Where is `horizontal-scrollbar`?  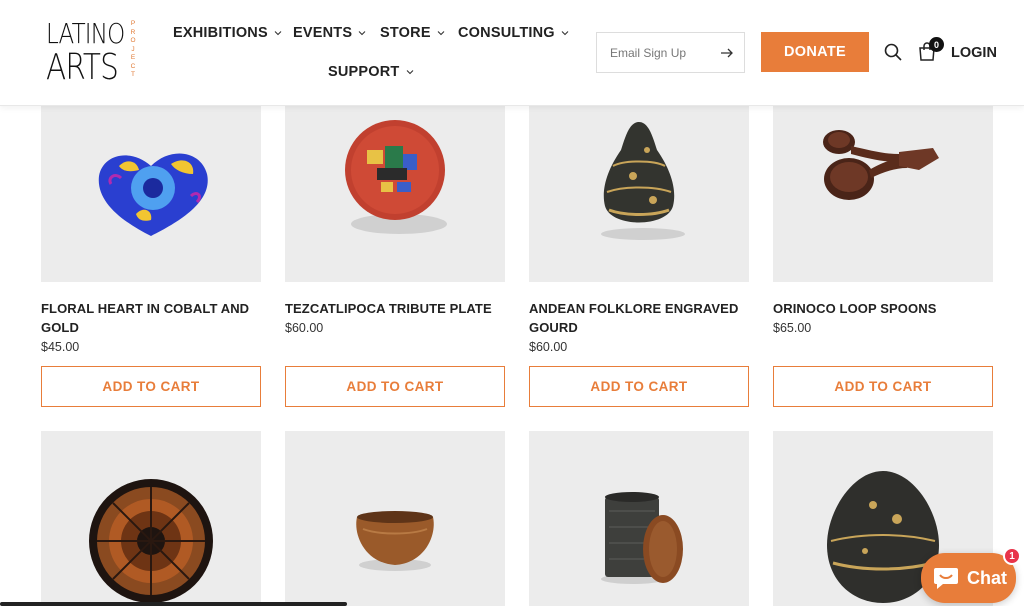 horizontal-scrollbar is located at coordinates (173, 604).